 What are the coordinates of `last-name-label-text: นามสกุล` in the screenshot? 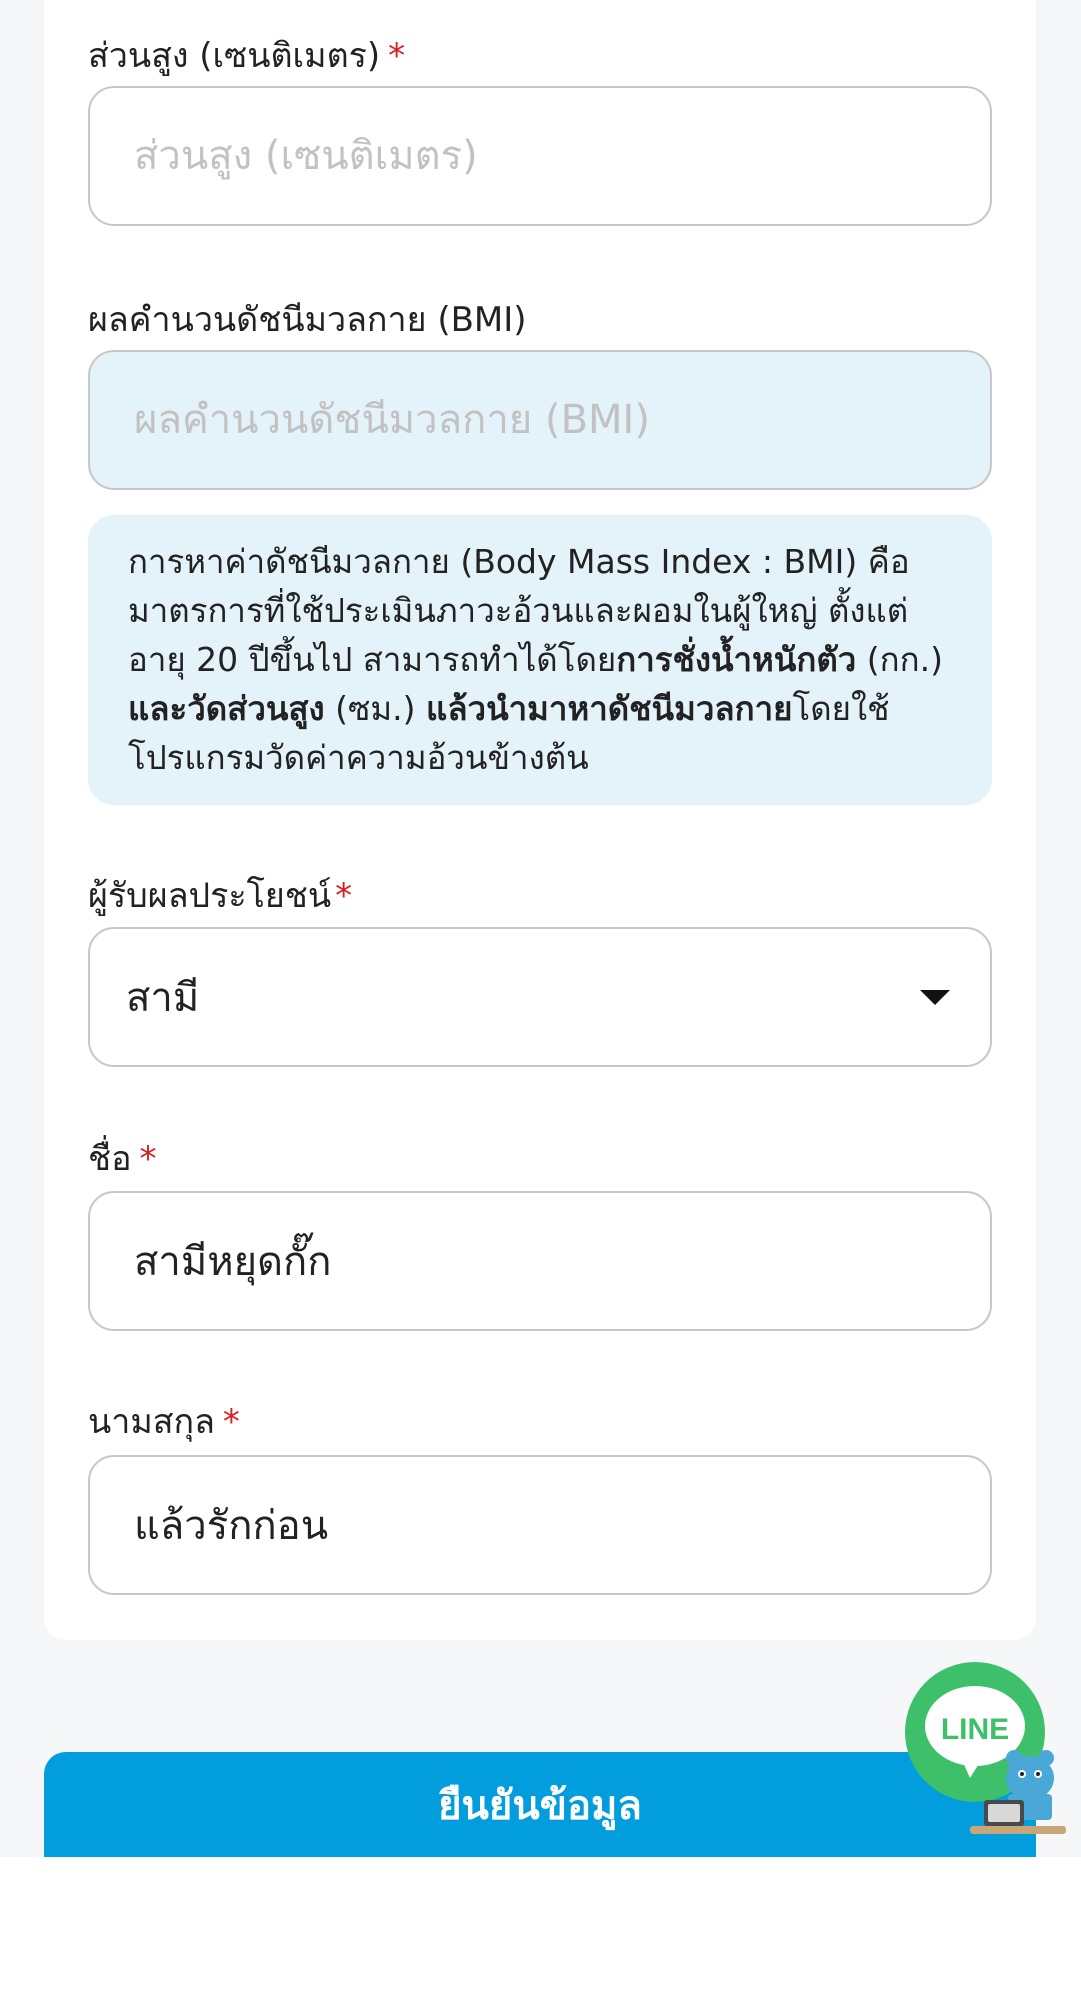 It's located at (151, 1422).